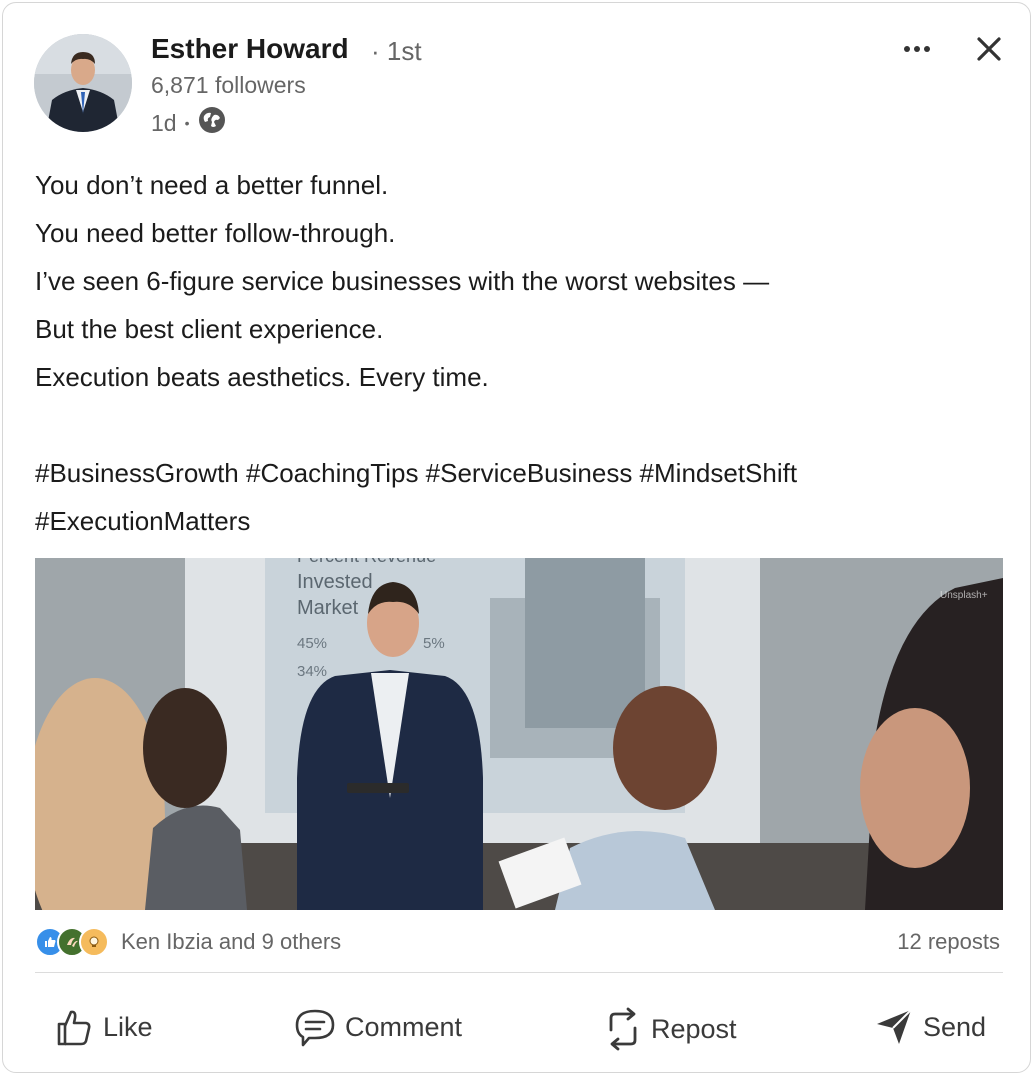  I want to click on watermark: Unsplash+, so click(964, 595).